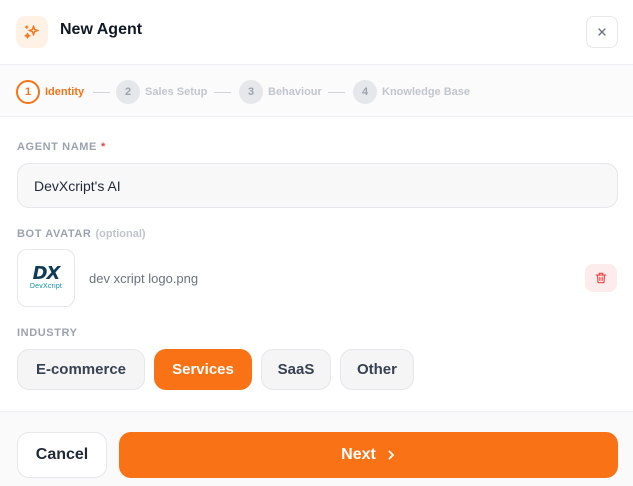 Image resolution: width=633 pixels, height=486 pixels. I want to click on step-knowledge-base: 4 Knowledge Base, so click(411, 92).